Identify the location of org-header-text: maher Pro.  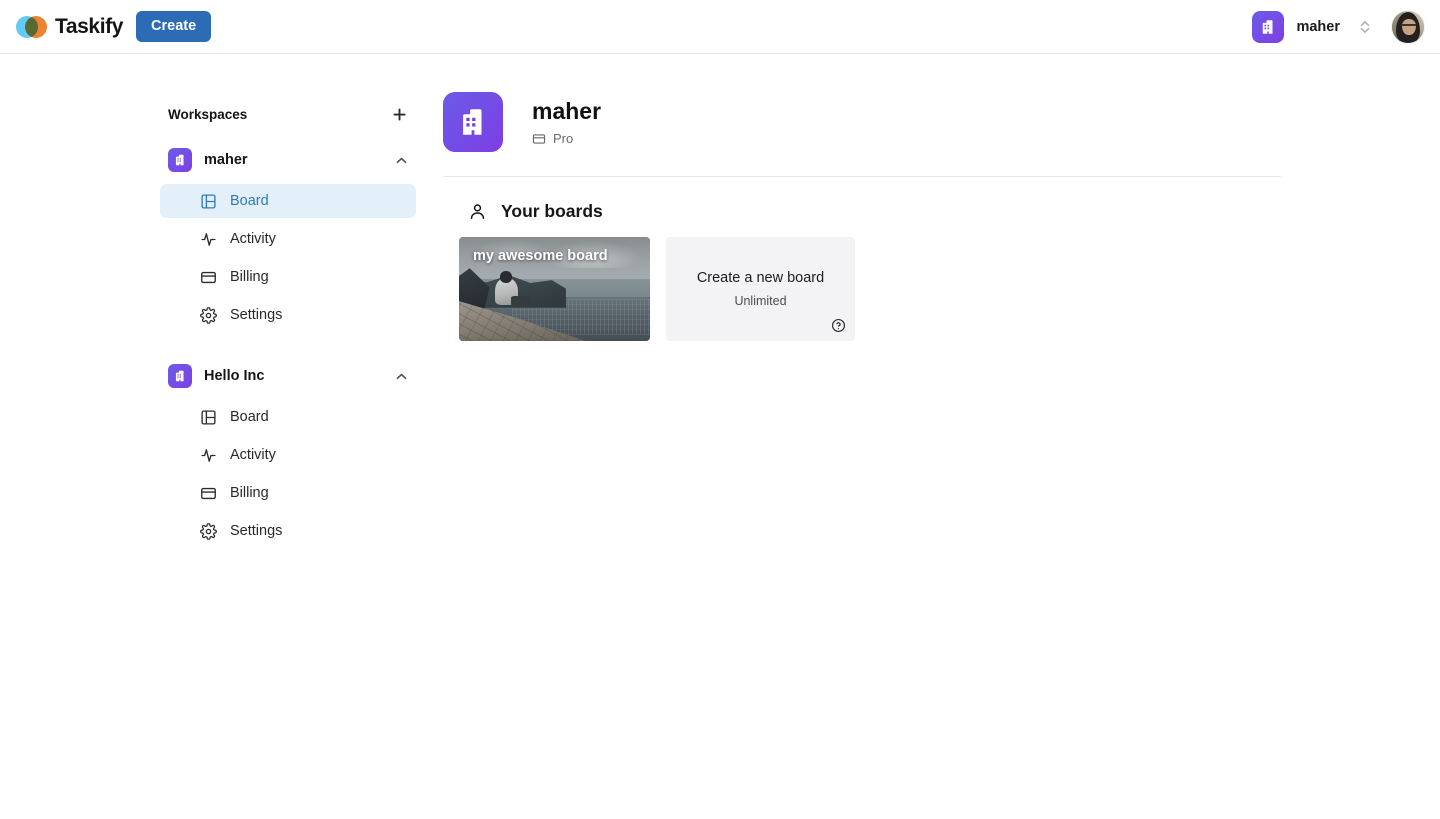
(566, 122).